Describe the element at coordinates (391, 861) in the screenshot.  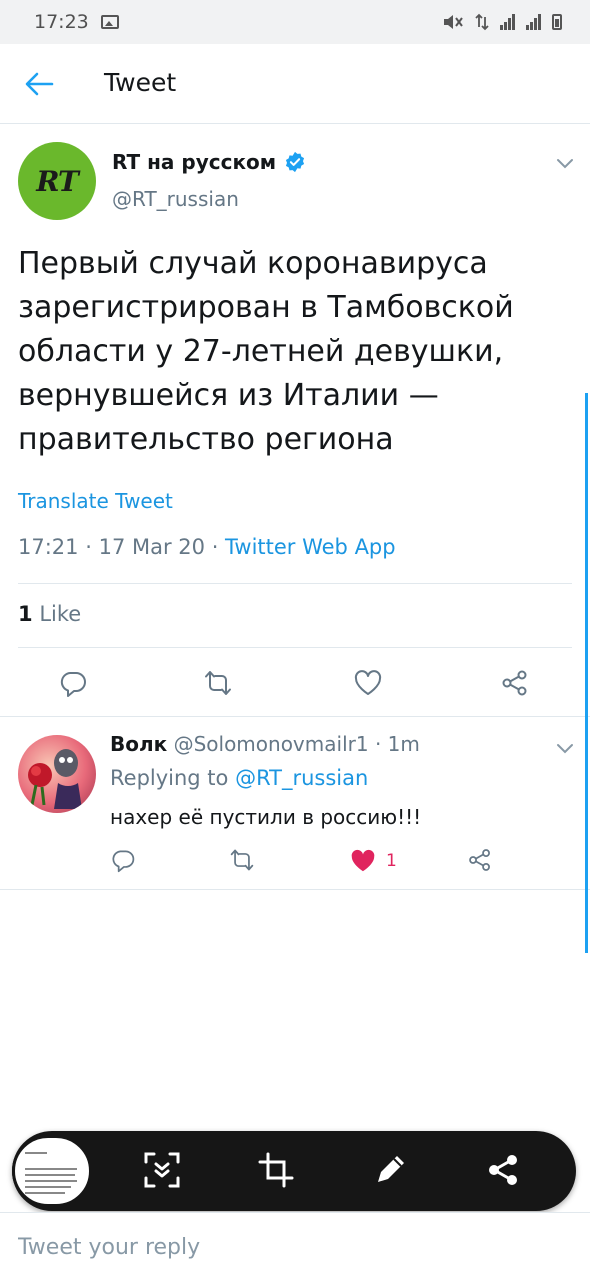
I see `reply-like-count: 1` at that location.